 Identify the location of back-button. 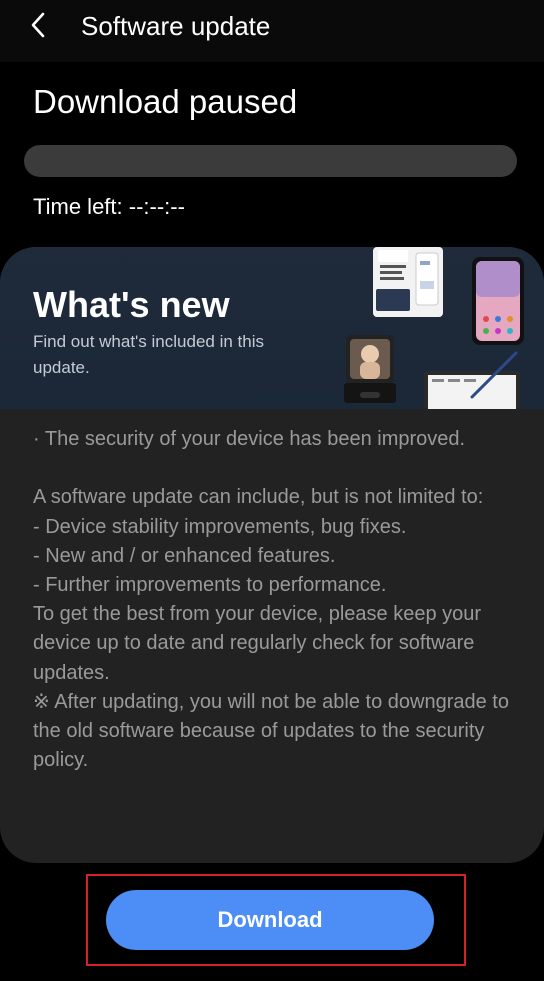
(39, 25).